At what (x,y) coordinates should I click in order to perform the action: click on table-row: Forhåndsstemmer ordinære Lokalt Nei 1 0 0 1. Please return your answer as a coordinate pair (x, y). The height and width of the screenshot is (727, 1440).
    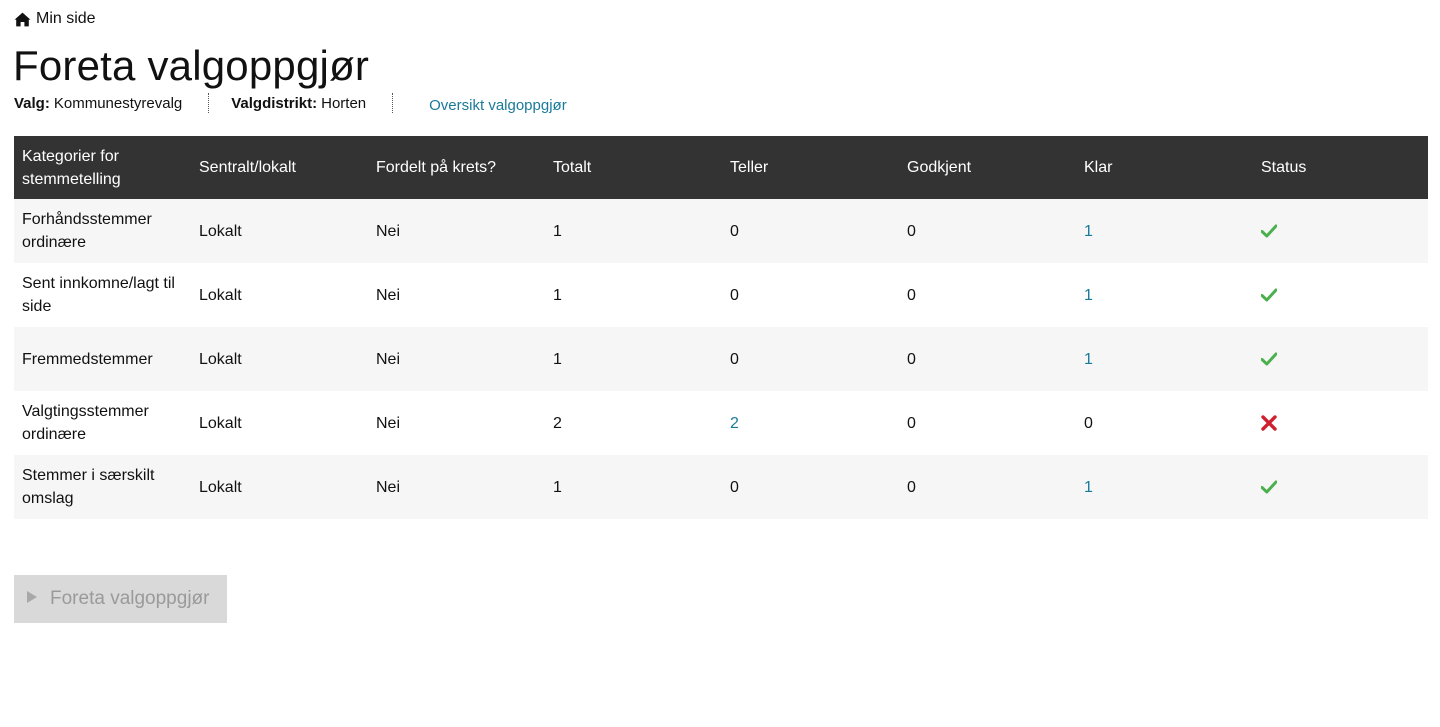
    Looking at the image, I should click on (721, 231).